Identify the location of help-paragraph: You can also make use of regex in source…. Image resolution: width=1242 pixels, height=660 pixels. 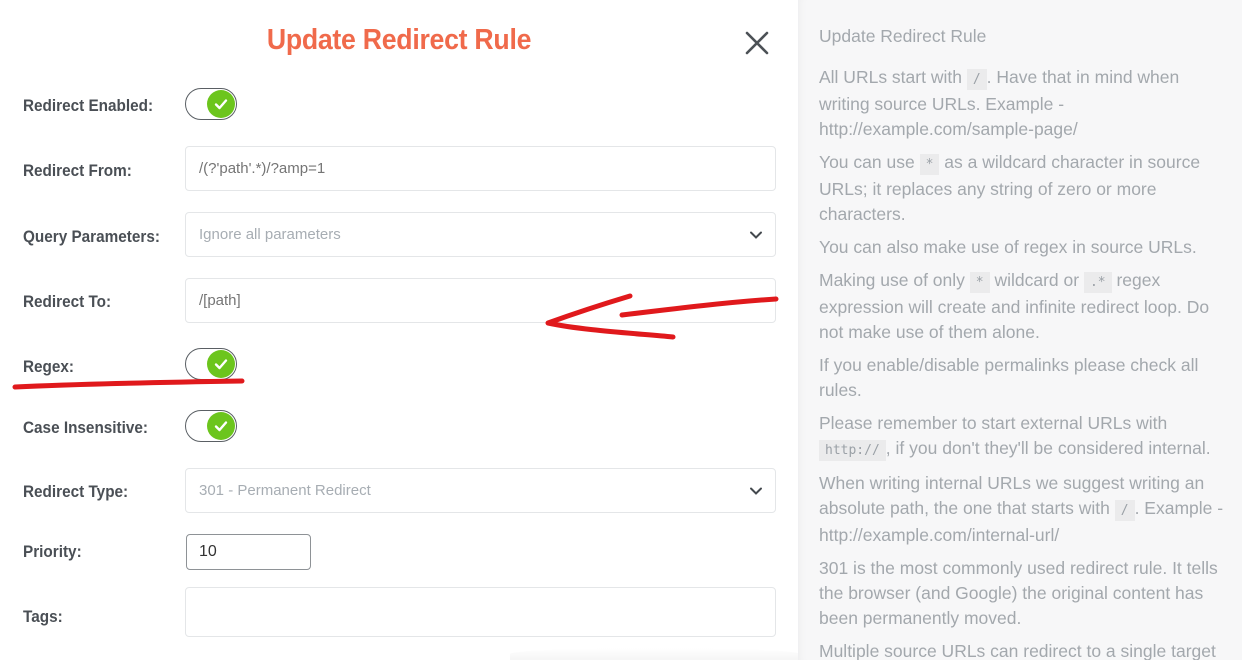
(1008, 247).